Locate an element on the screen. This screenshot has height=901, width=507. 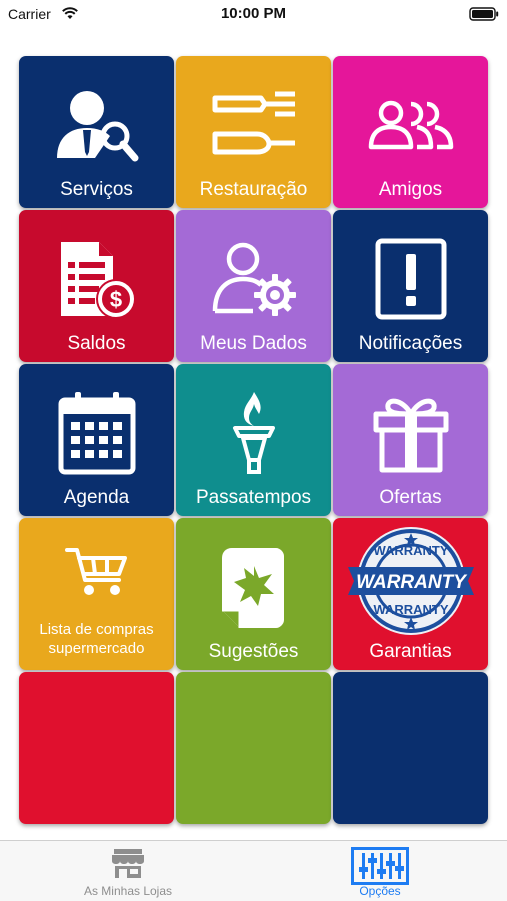
tile-empty-red is located at coordinates (96, 748).